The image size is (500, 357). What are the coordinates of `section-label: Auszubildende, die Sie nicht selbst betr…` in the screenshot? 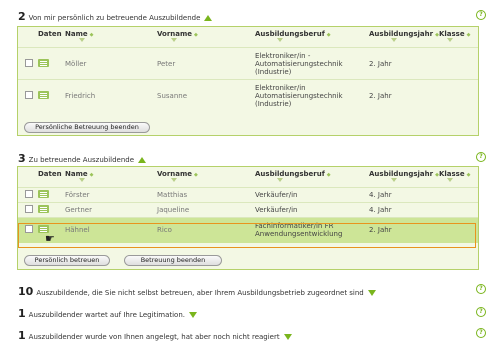 It's located at (200, 293).